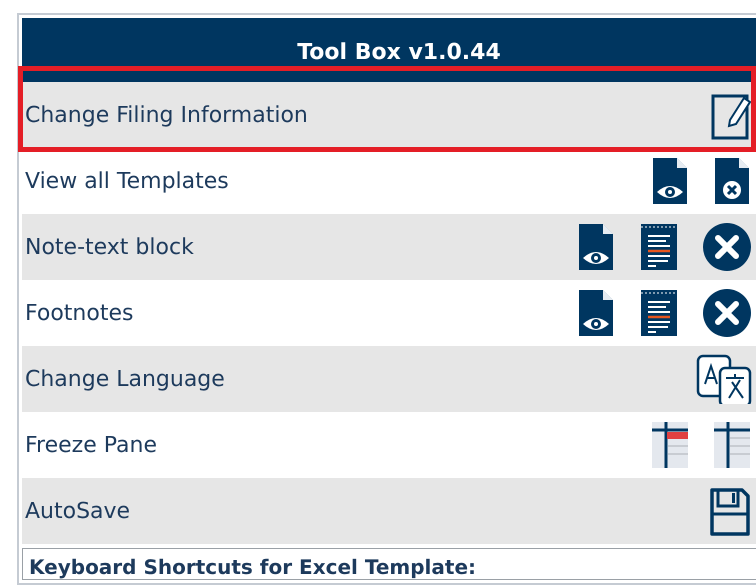  What do you see at coordinates (79, 313) in the screenshot?
I see `tool-label: Footnotes` at bounding box center [79, 313].